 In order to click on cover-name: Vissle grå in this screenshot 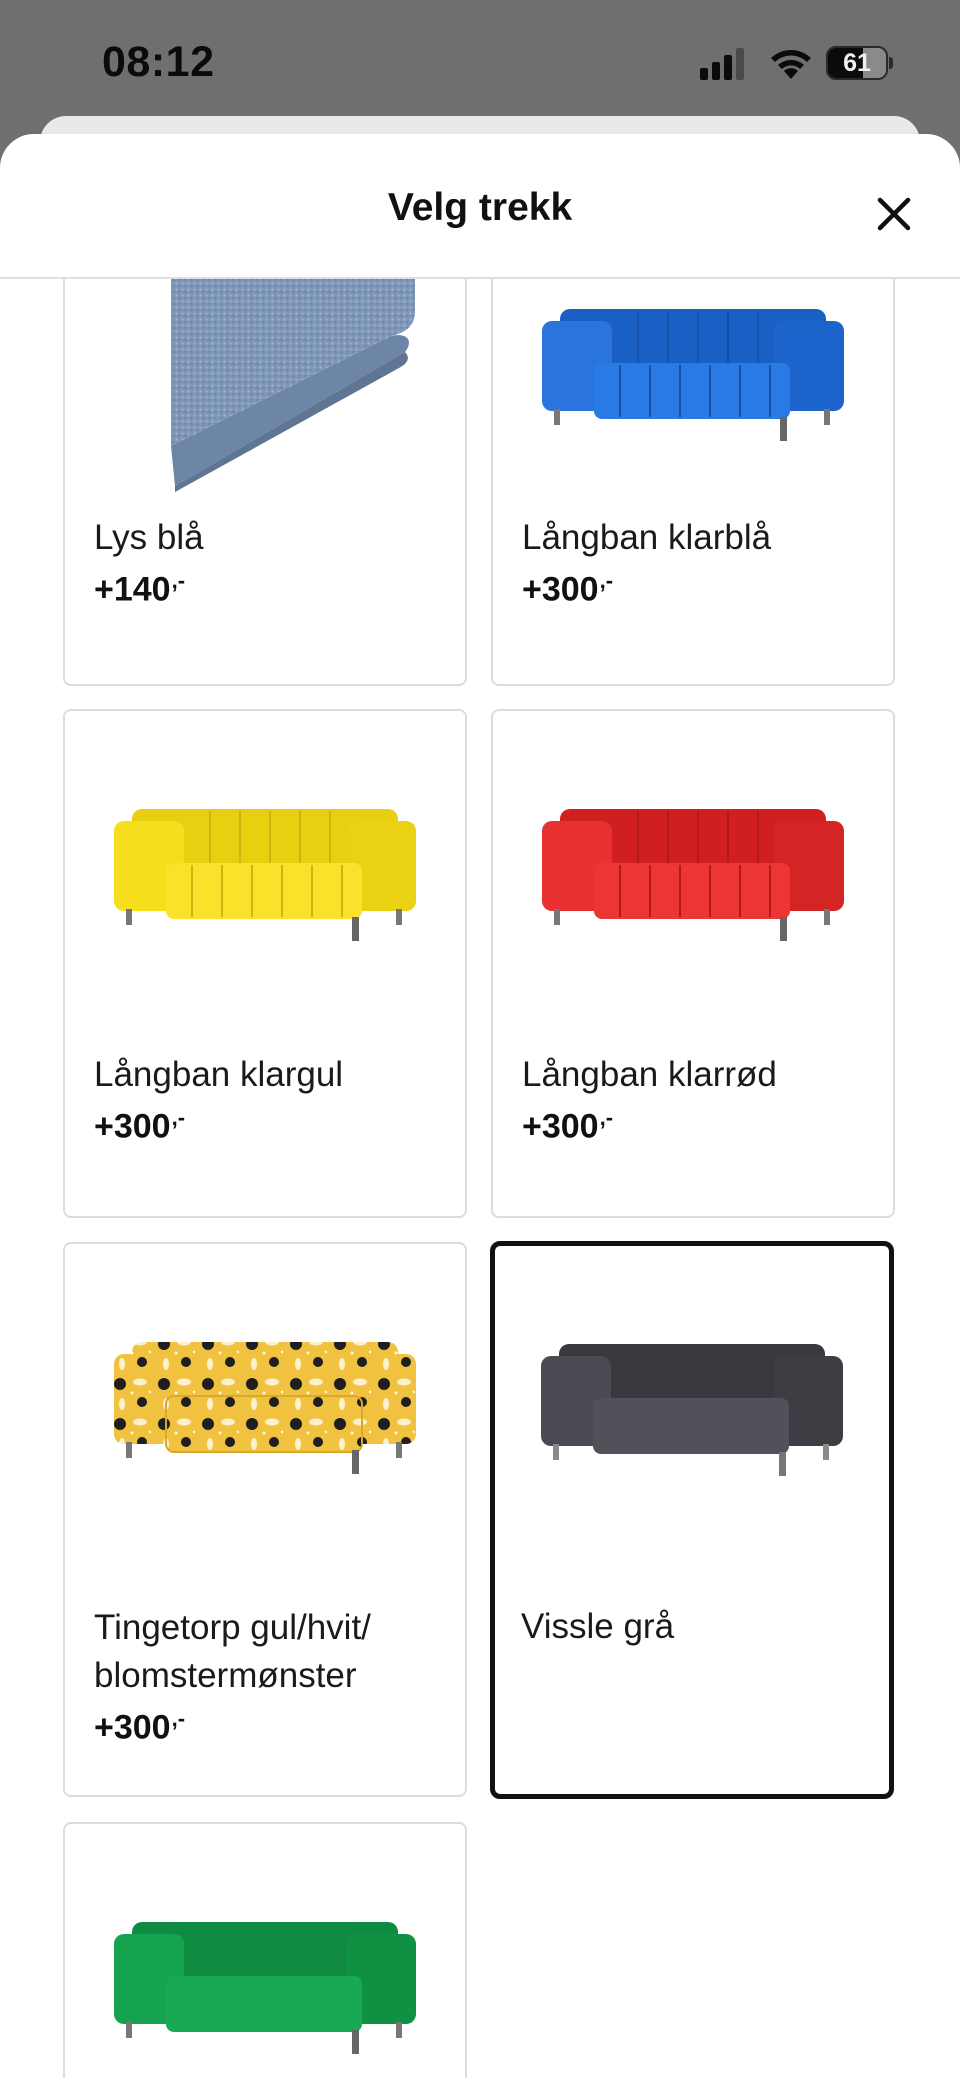, I will do `click(598, 1626)`.